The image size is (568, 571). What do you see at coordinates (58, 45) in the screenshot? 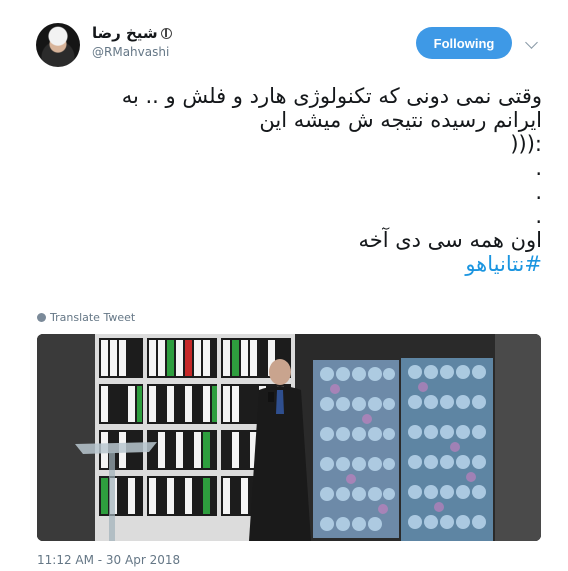
I see `avatar` at bounding box center [58, 45].